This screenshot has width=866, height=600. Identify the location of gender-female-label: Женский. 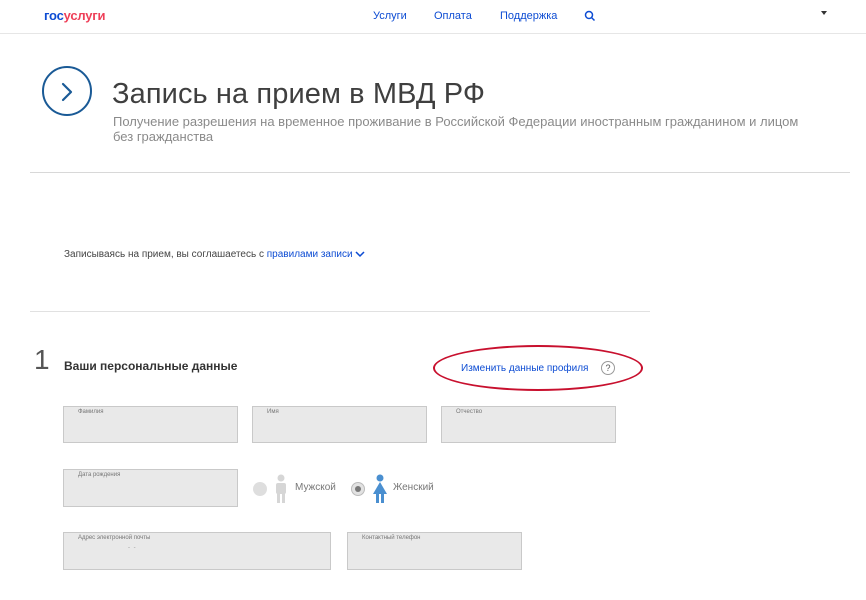
(413, 487).